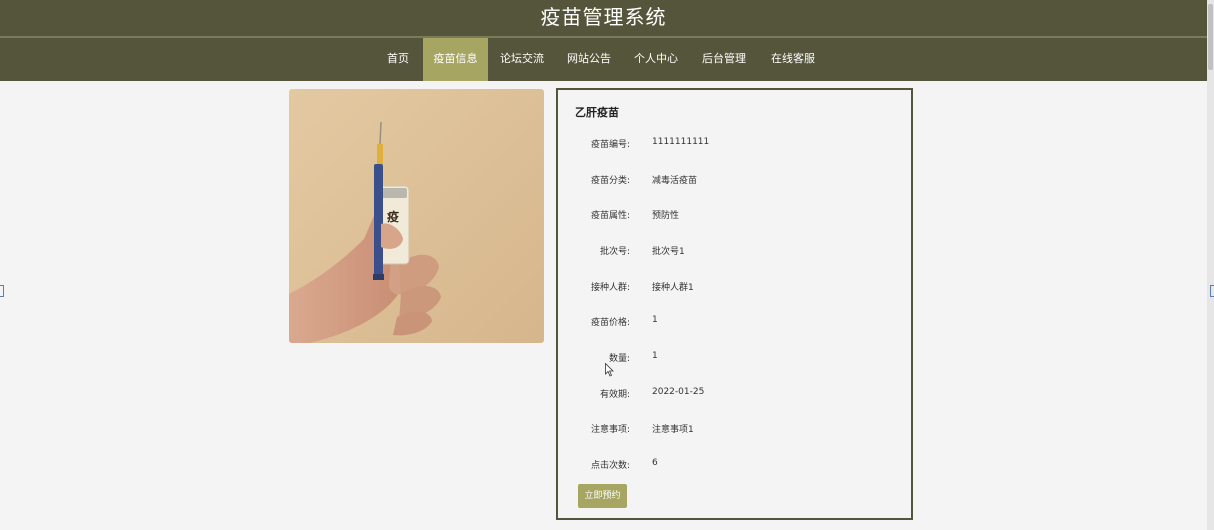 This screenshot has width=1214, height=530. Describe the element at coordinates (656, 59) in the screenshot. I see `nav-item-personal-center: 个人中心` at that location.